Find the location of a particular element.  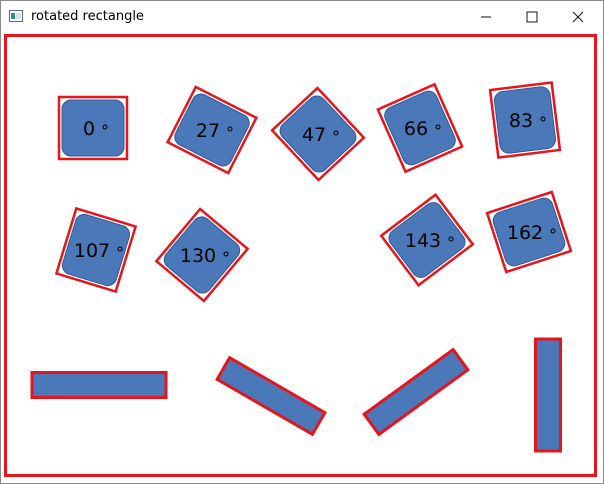

angle-label: 130 is located at coordinates (198, 256).